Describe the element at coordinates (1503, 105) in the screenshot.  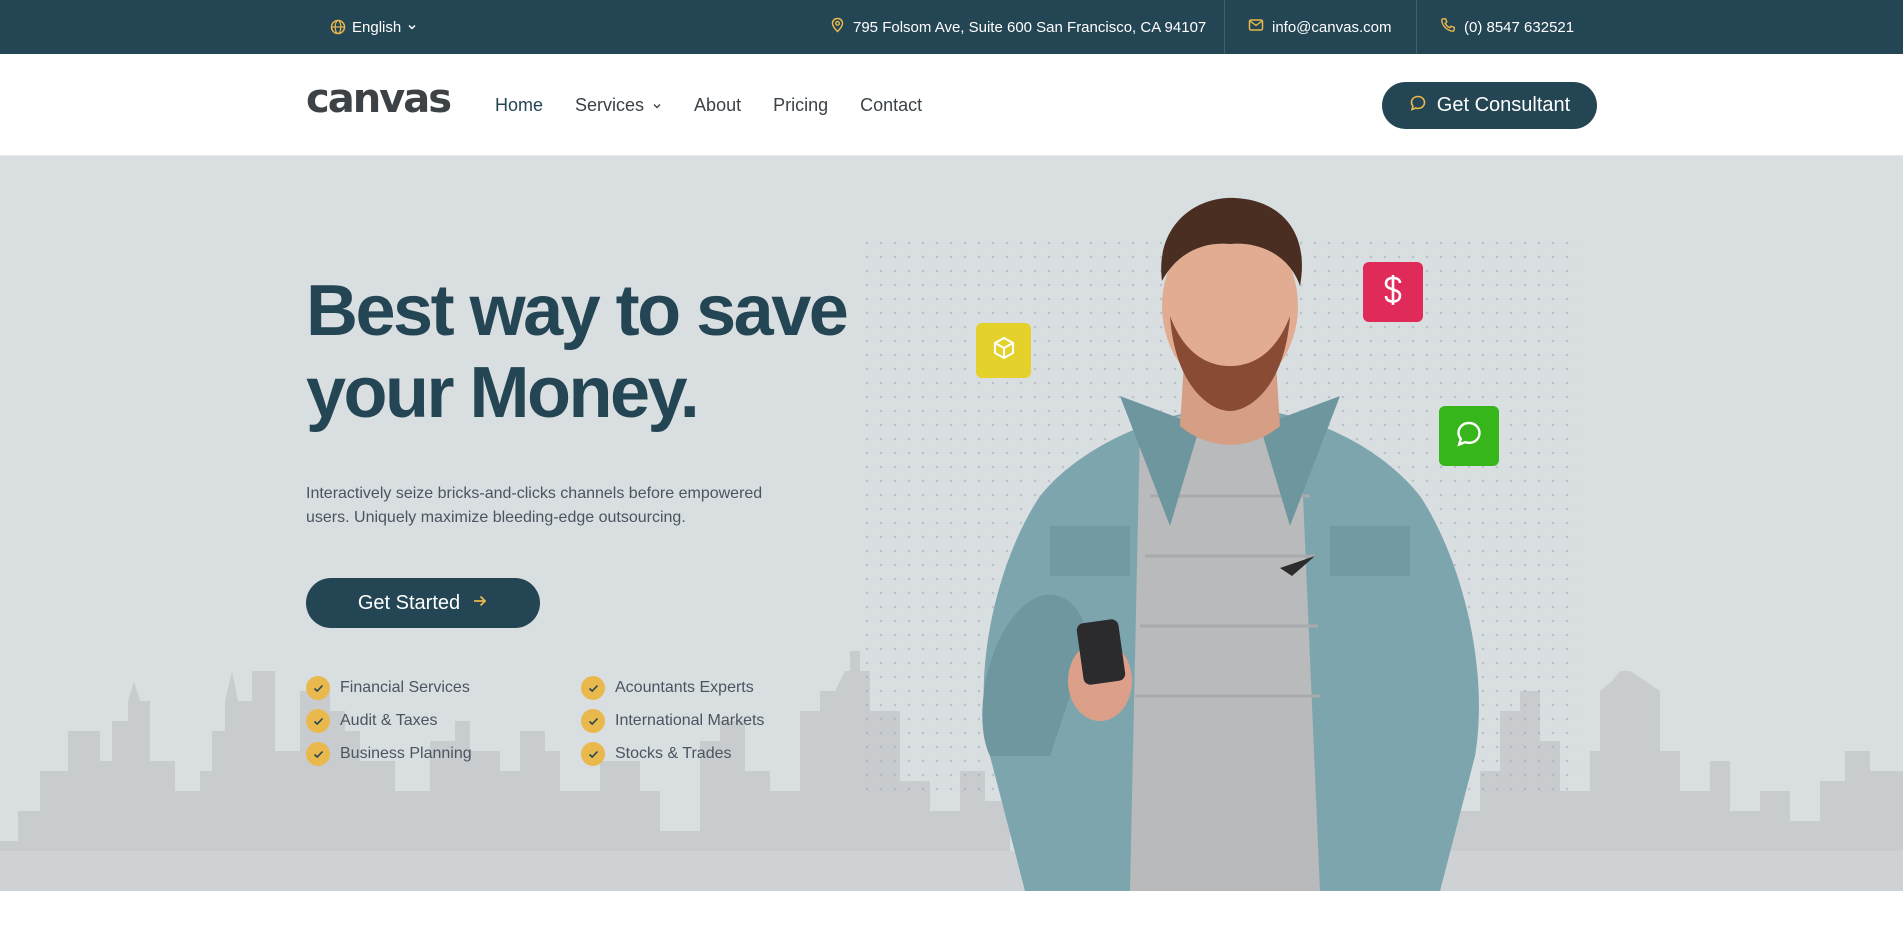
I see `cta-label: Get Consultant` at that location.